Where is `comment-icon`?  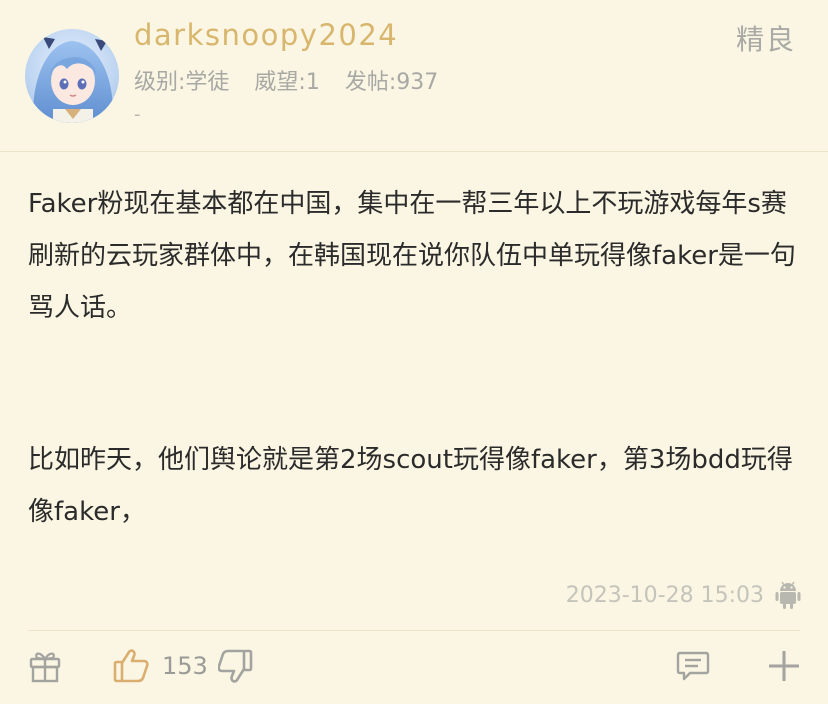
comment-icon is located at coordinates (693, 666).